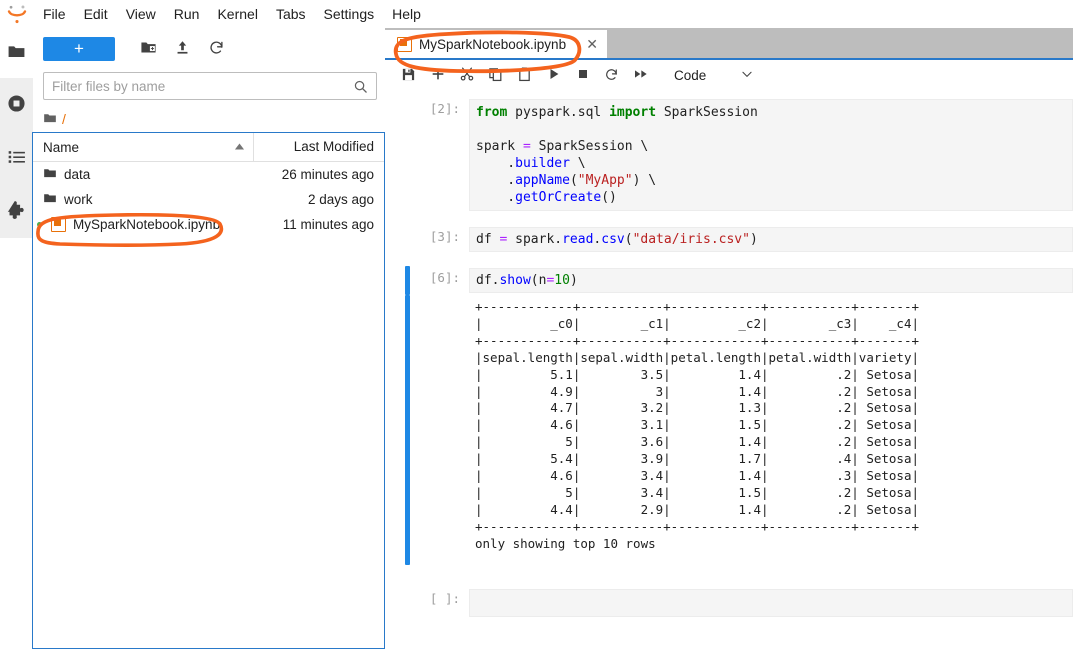 Image resolution: width=1073 pixels, height=649 pixels. I want to click on insert-cell-button, so click(437, 75).